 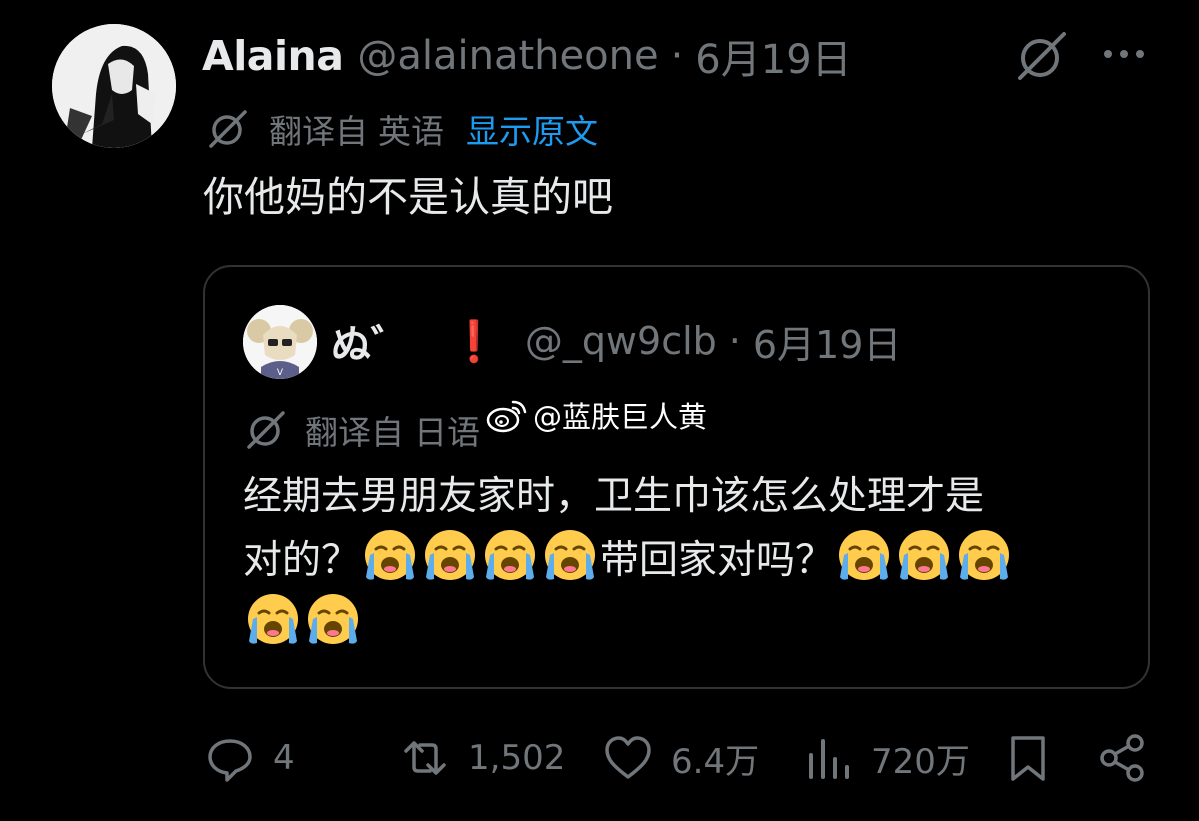 What do you see at coordinates (773, 56) in the screenshot?
I see `tweet-date: 6月19日` at bounding box center [773, 56].